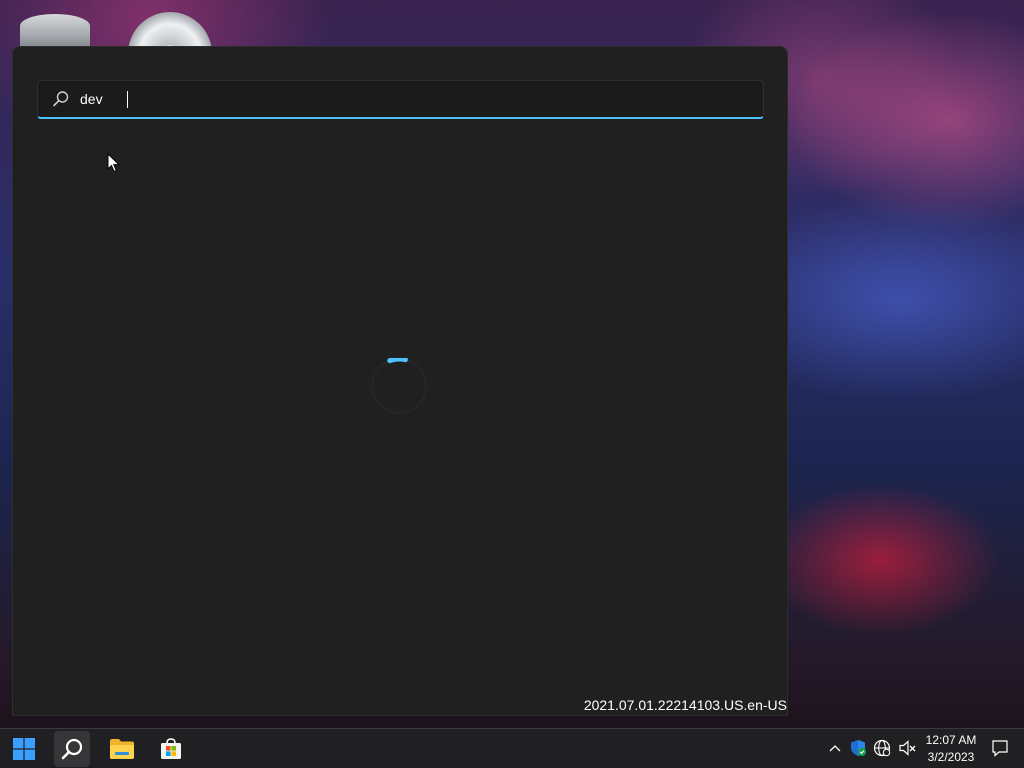 The width and height of the screenshot is (1024, 768). Describe the element at coordinates (399, 386) in the screenshot. I see `loading-spinner` at that location.